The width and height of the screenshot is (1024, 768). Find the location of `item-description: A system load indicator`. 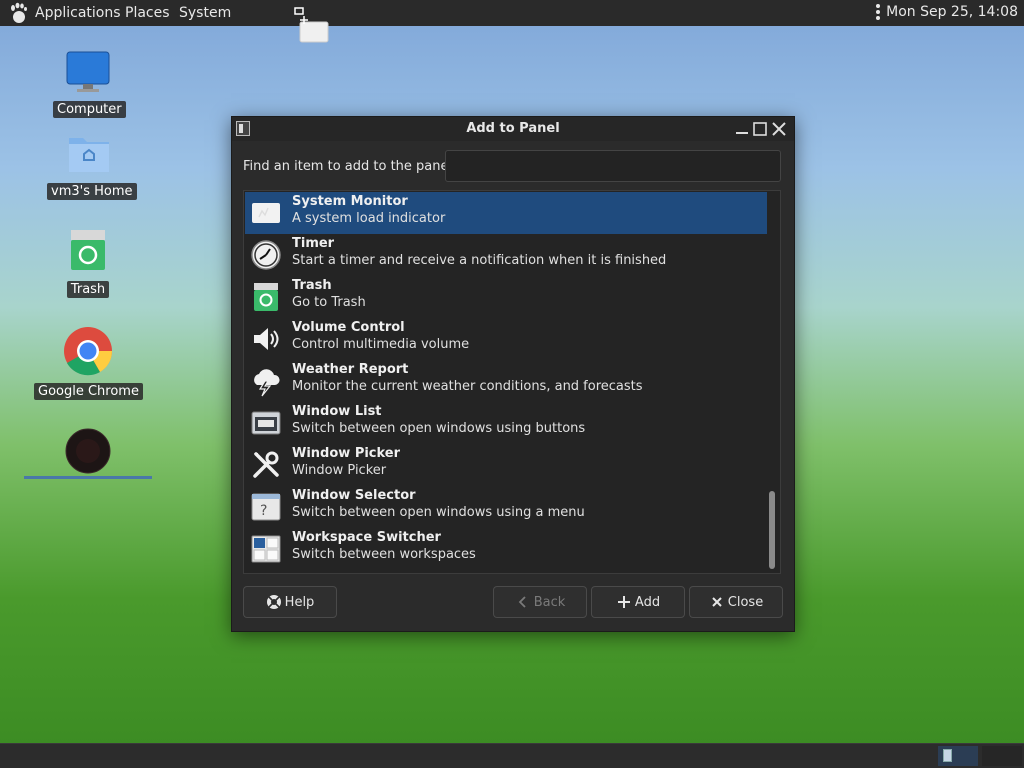

item-description: A system load indicator is located at coordinates (369, 218).